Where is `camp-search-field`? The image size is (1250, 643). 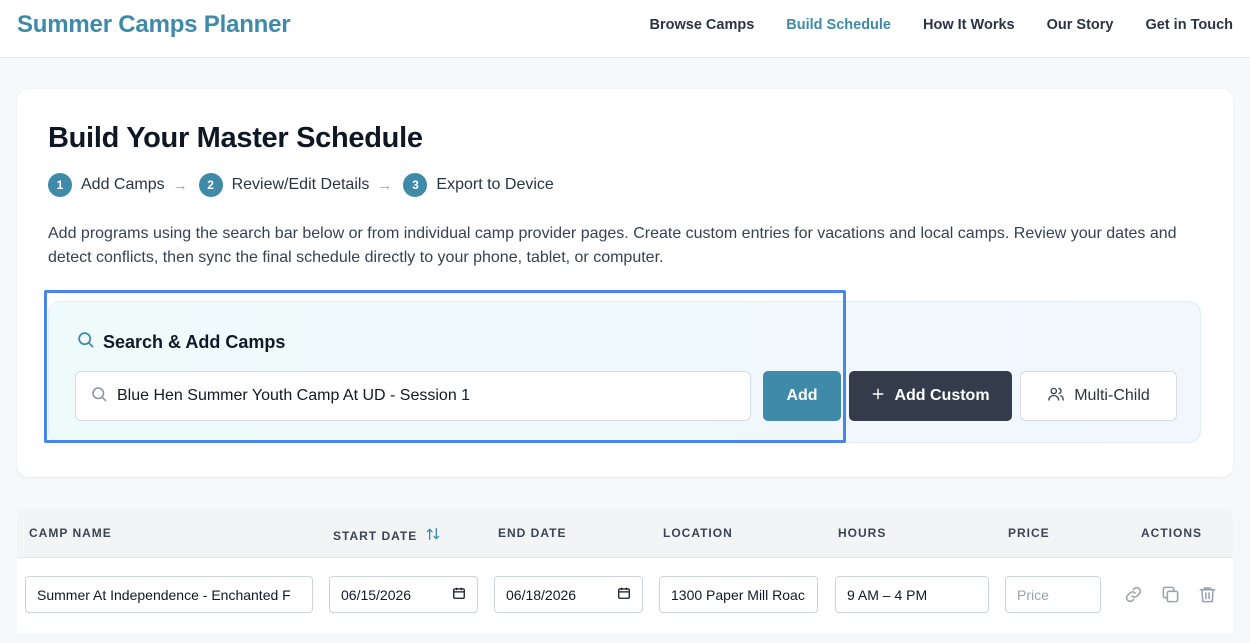
camp-search-field is located at coordinates (413, 396).